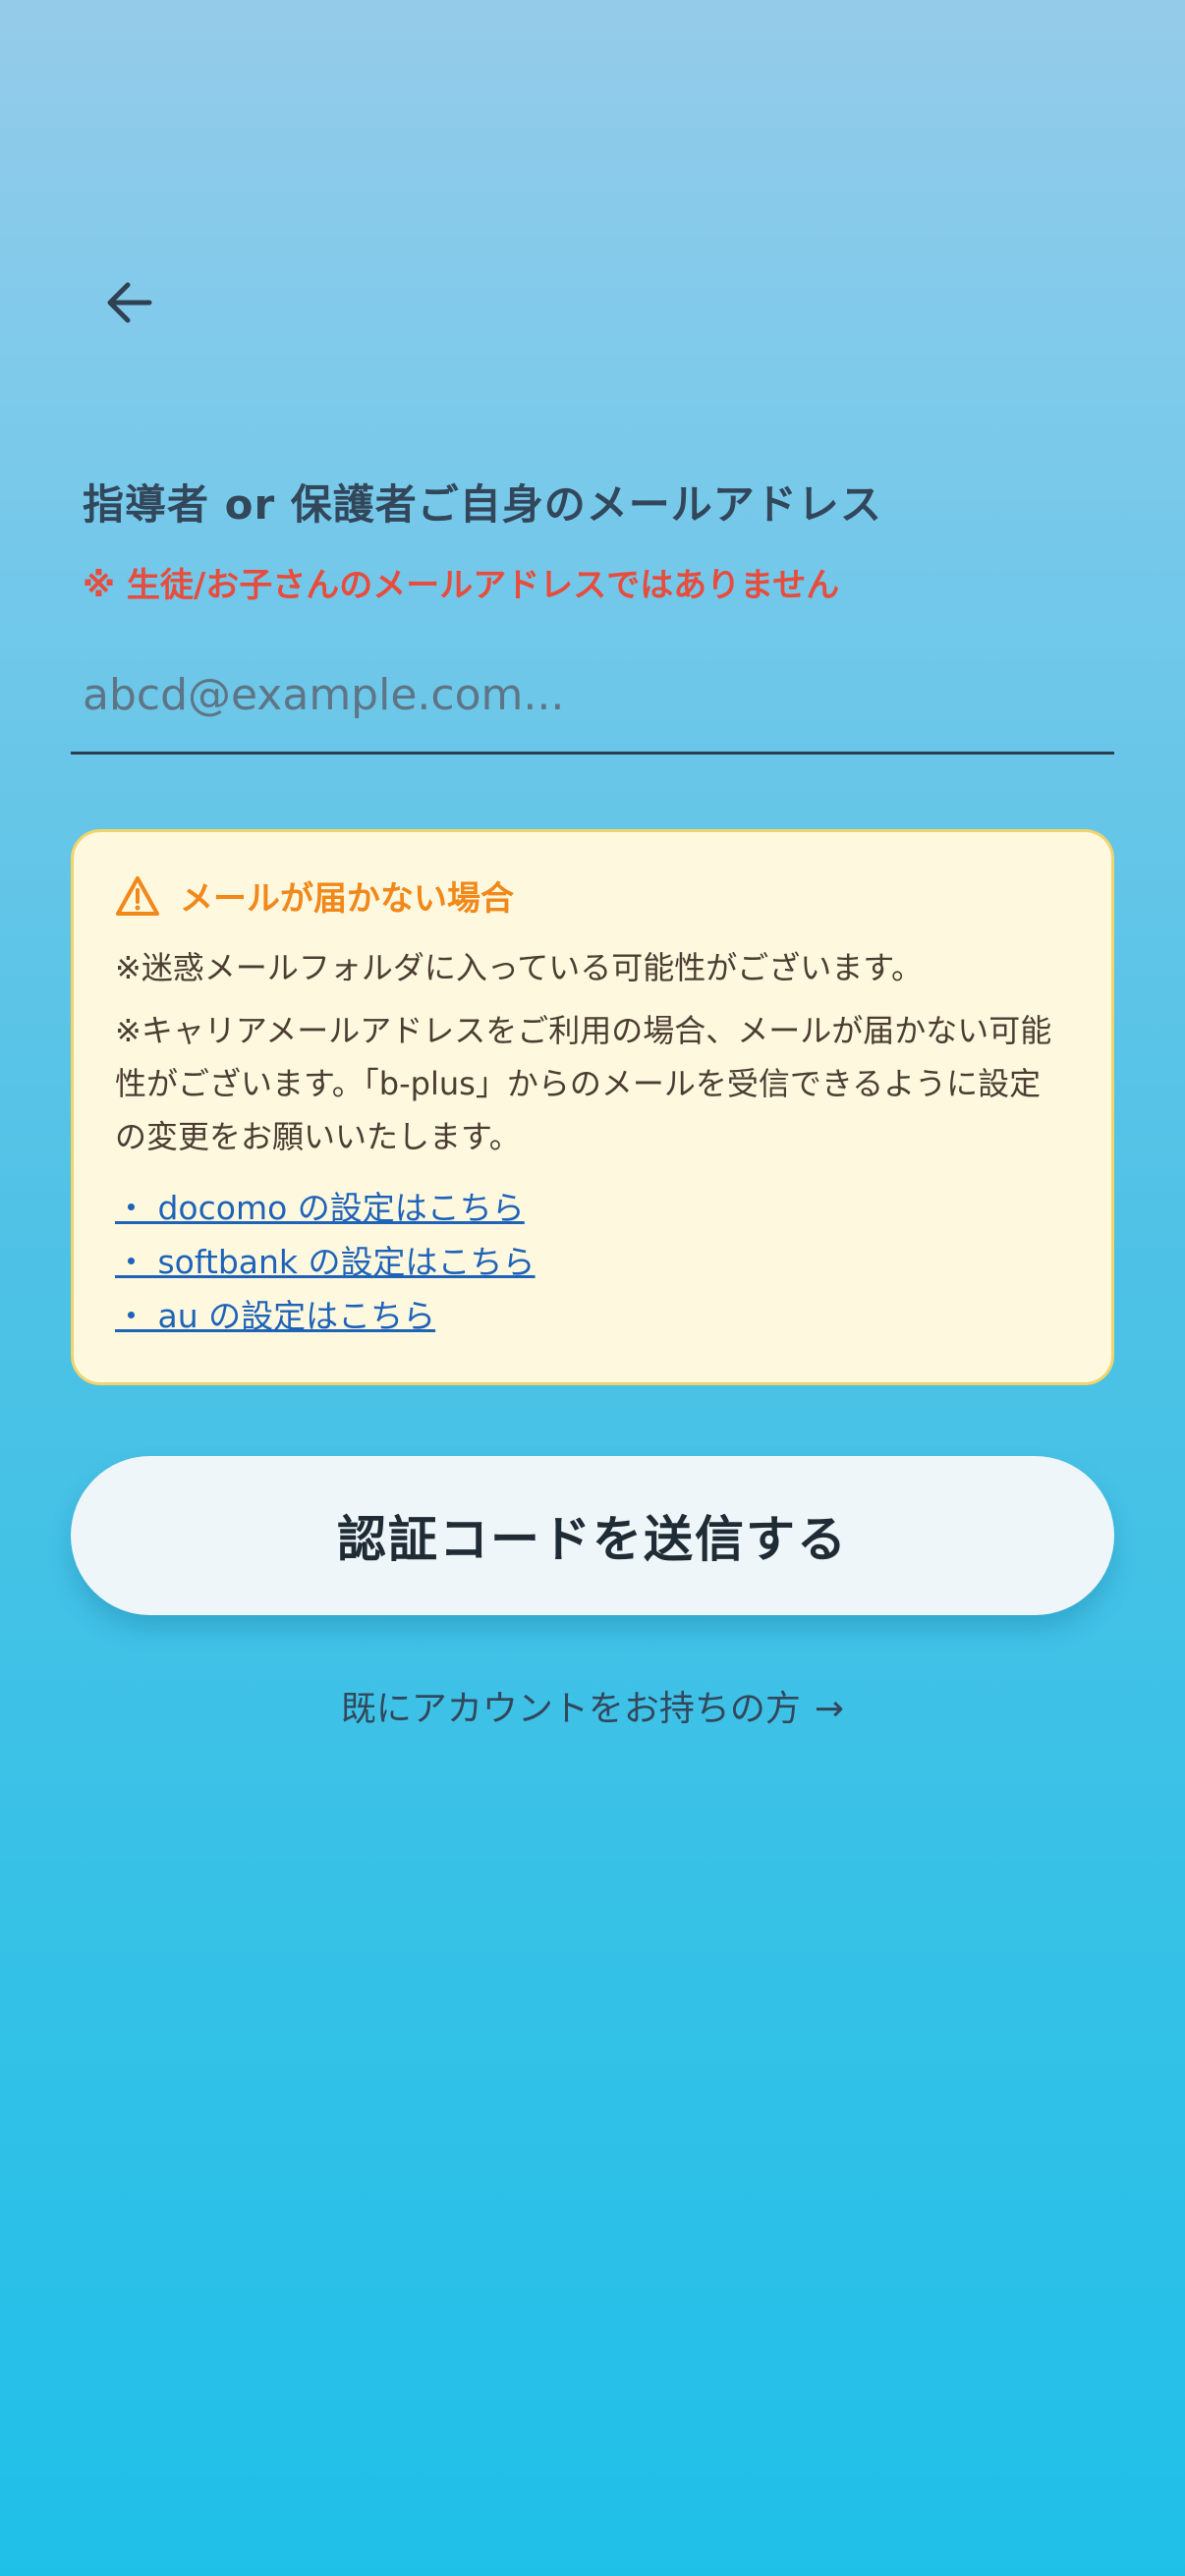 This screenshot has width=1185, height=2576. I want to click on au-settings-link: ・ au の設定はこちら, so click(592, 1316).